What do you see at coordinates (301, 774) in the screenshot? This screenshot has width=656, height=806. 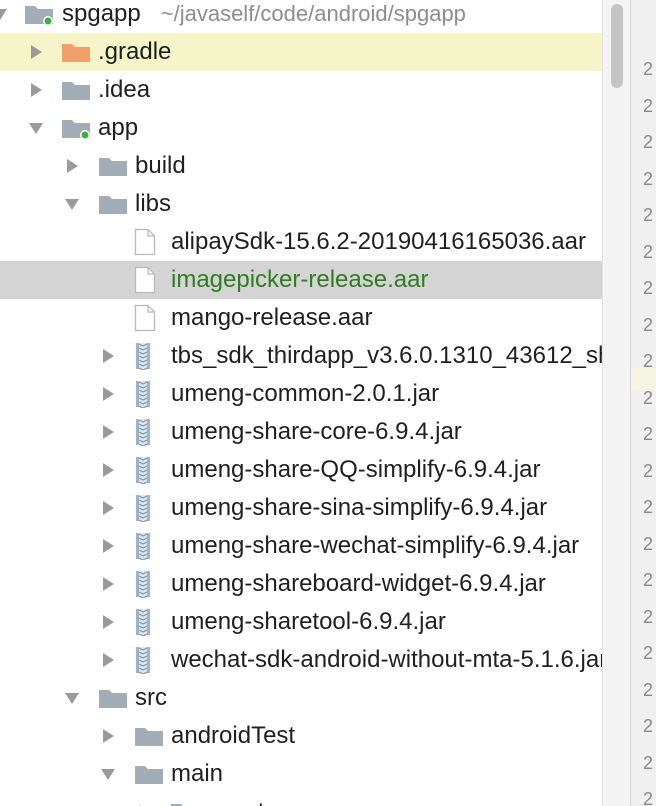 I see `tree-item-main: main` at bounding box center [301, 774].